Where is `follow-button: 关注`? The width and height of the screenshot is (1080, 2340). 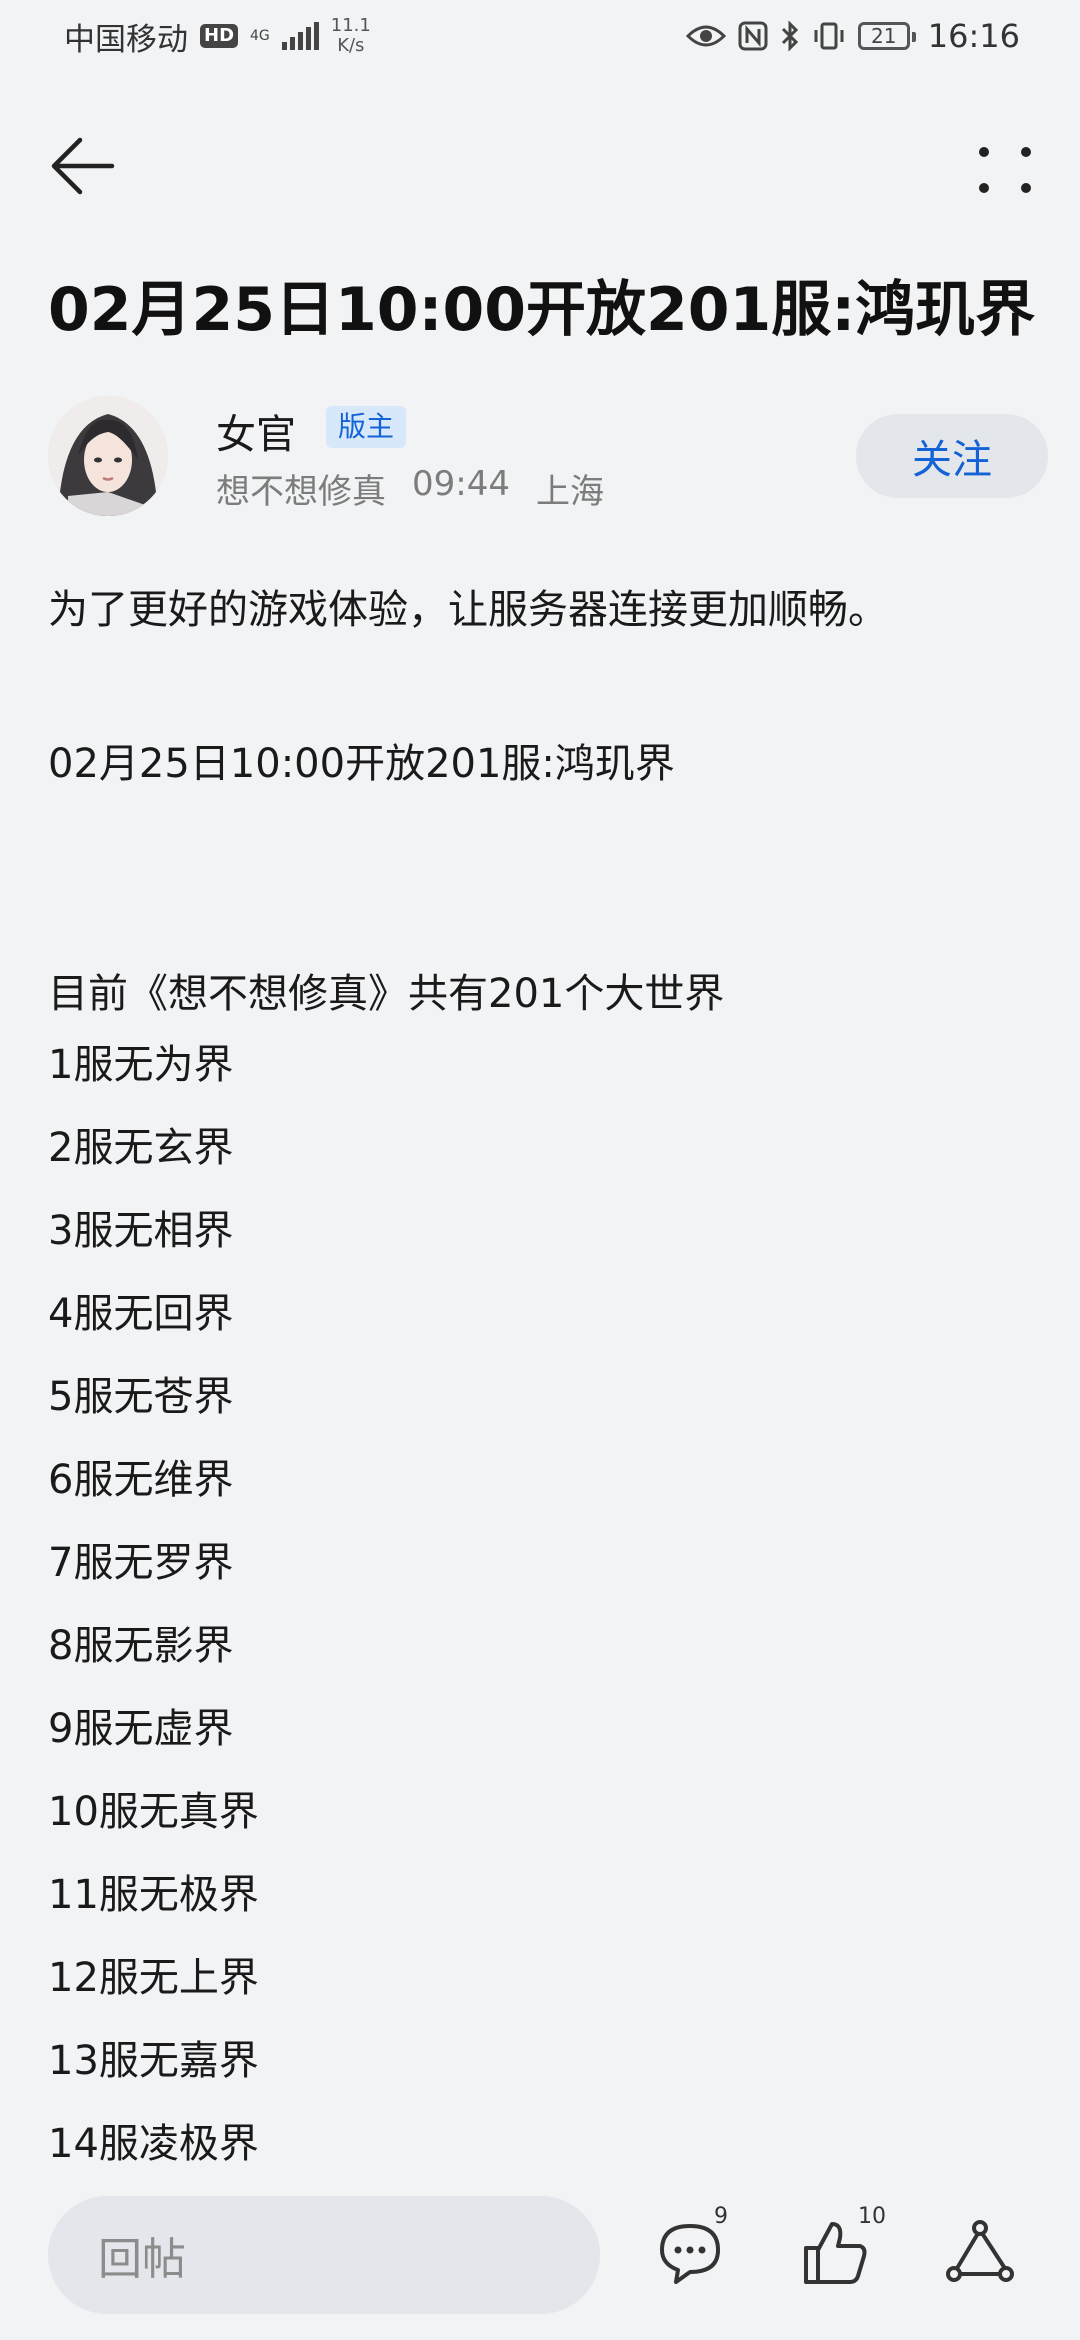
follow-button: 关注 is located at coordinates (952, 456).